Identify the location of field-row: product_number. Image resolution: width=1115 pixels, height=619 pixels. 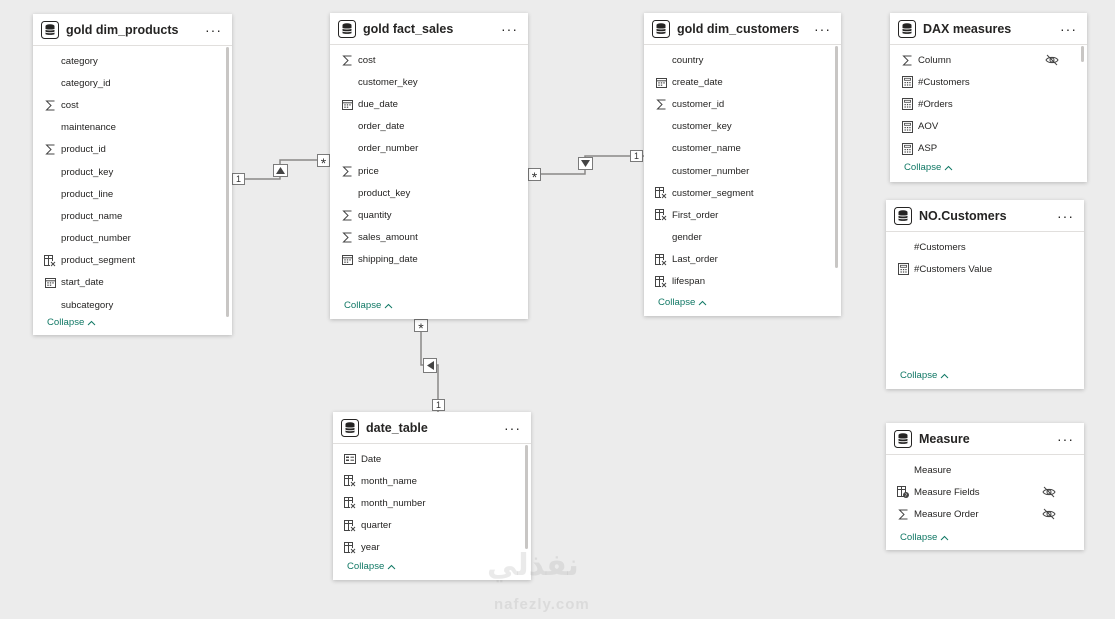
(132, 239).